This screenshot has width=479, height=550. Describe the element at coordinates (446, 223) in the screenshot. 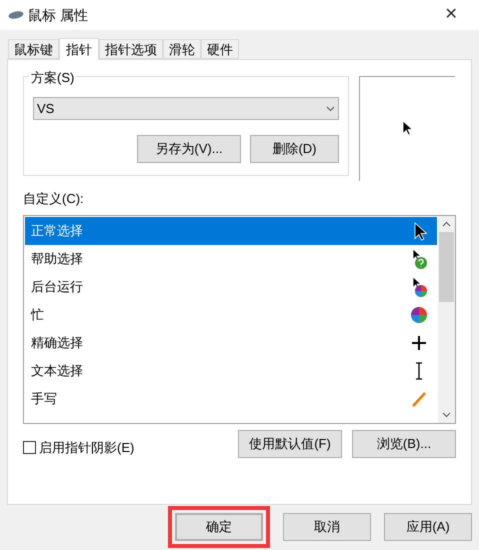

I see `scroll-up-icon` at that location.